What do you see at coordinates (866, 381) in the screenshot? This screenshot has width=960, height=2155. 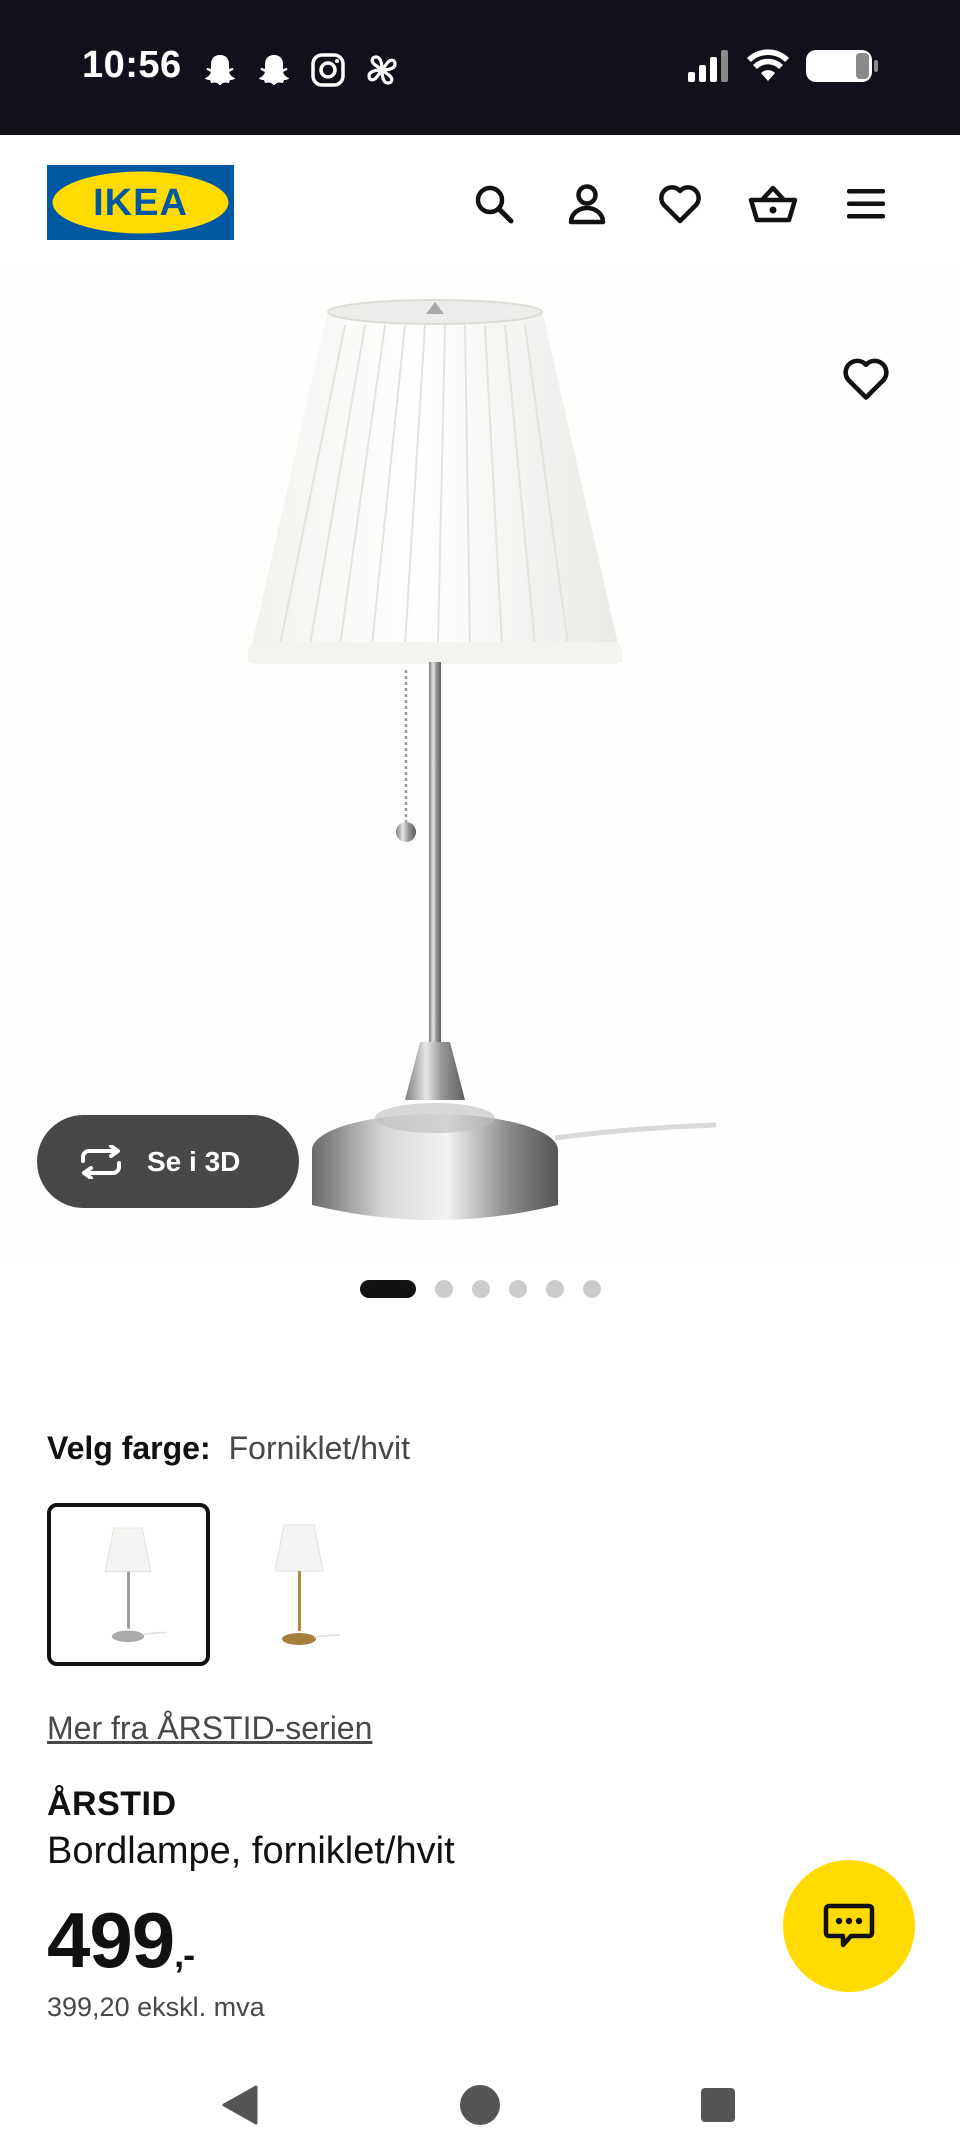 I see `save-to-wishlist-icon` at bounding box center [866, 381].